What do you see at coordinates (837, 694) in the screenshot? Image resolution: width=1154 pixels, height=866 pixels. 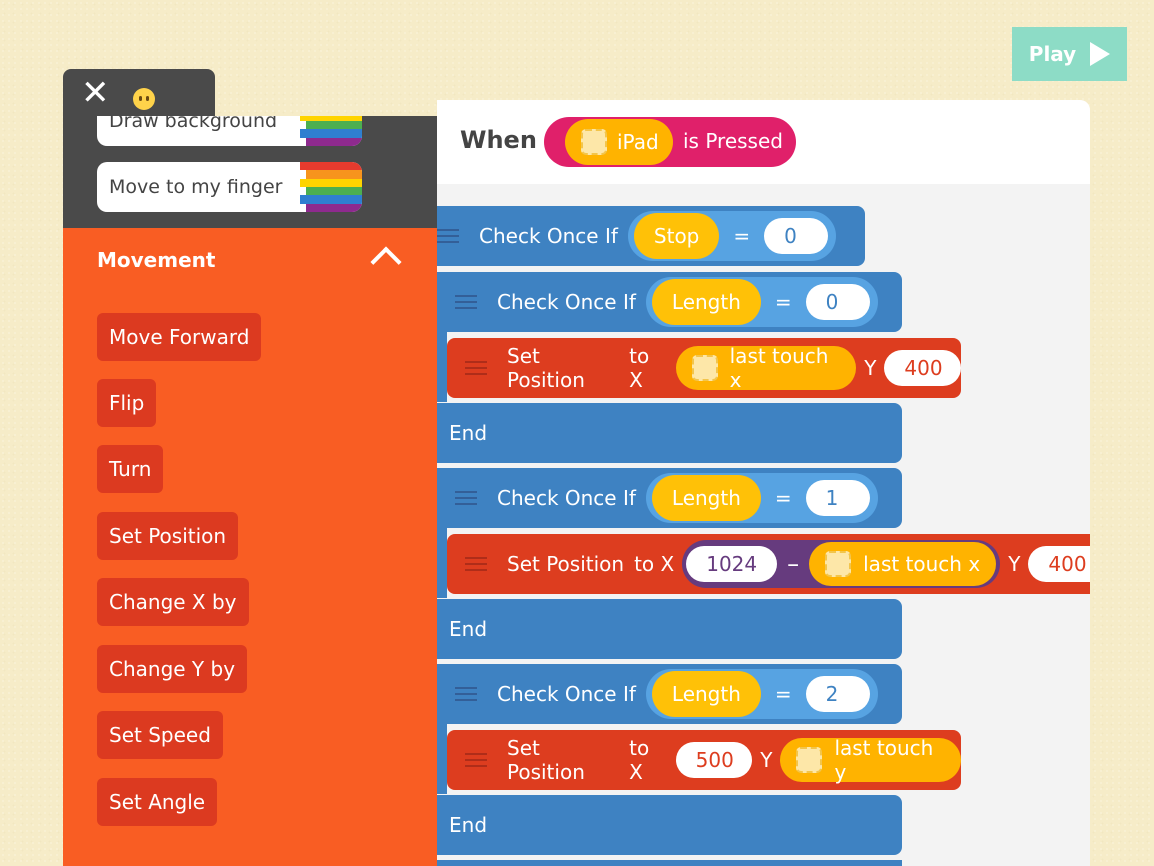 I see `value-field: 2` at bounding box center [837, 694].